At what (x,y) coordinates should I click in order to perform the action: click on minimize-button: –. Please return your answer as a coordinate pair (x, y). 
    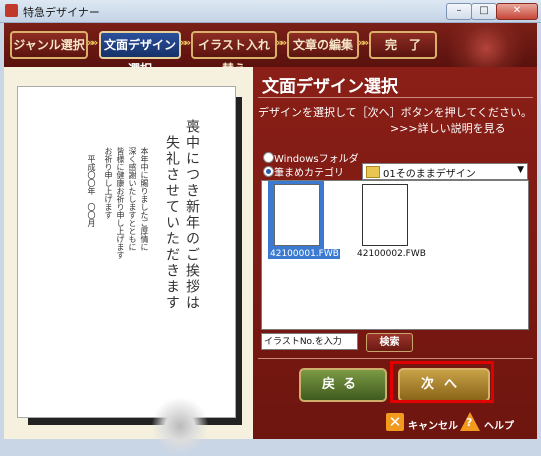
    Looking at the image, I should click on (459, 11).